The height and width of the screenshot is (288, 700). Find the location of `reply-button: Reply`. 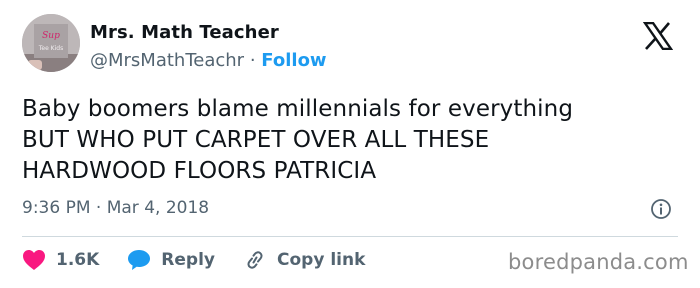

reply-button: Reply is located at coordinates (171, 260).